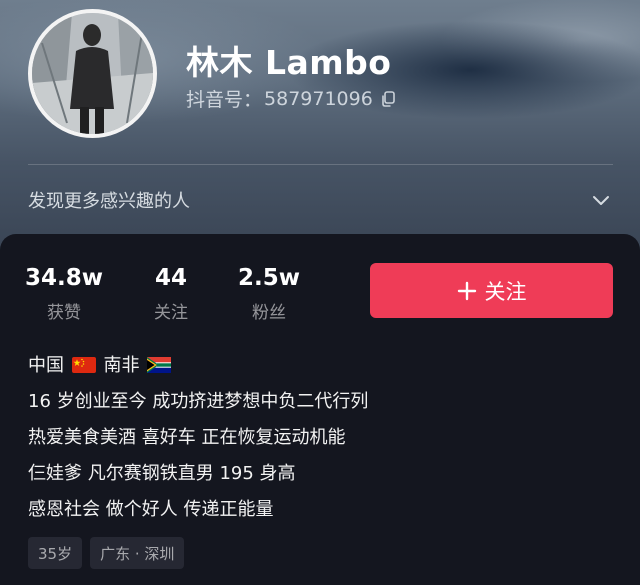 The width and height of the screenshot is (640, 585). I want to click on copy-icon, so click(388, 99).